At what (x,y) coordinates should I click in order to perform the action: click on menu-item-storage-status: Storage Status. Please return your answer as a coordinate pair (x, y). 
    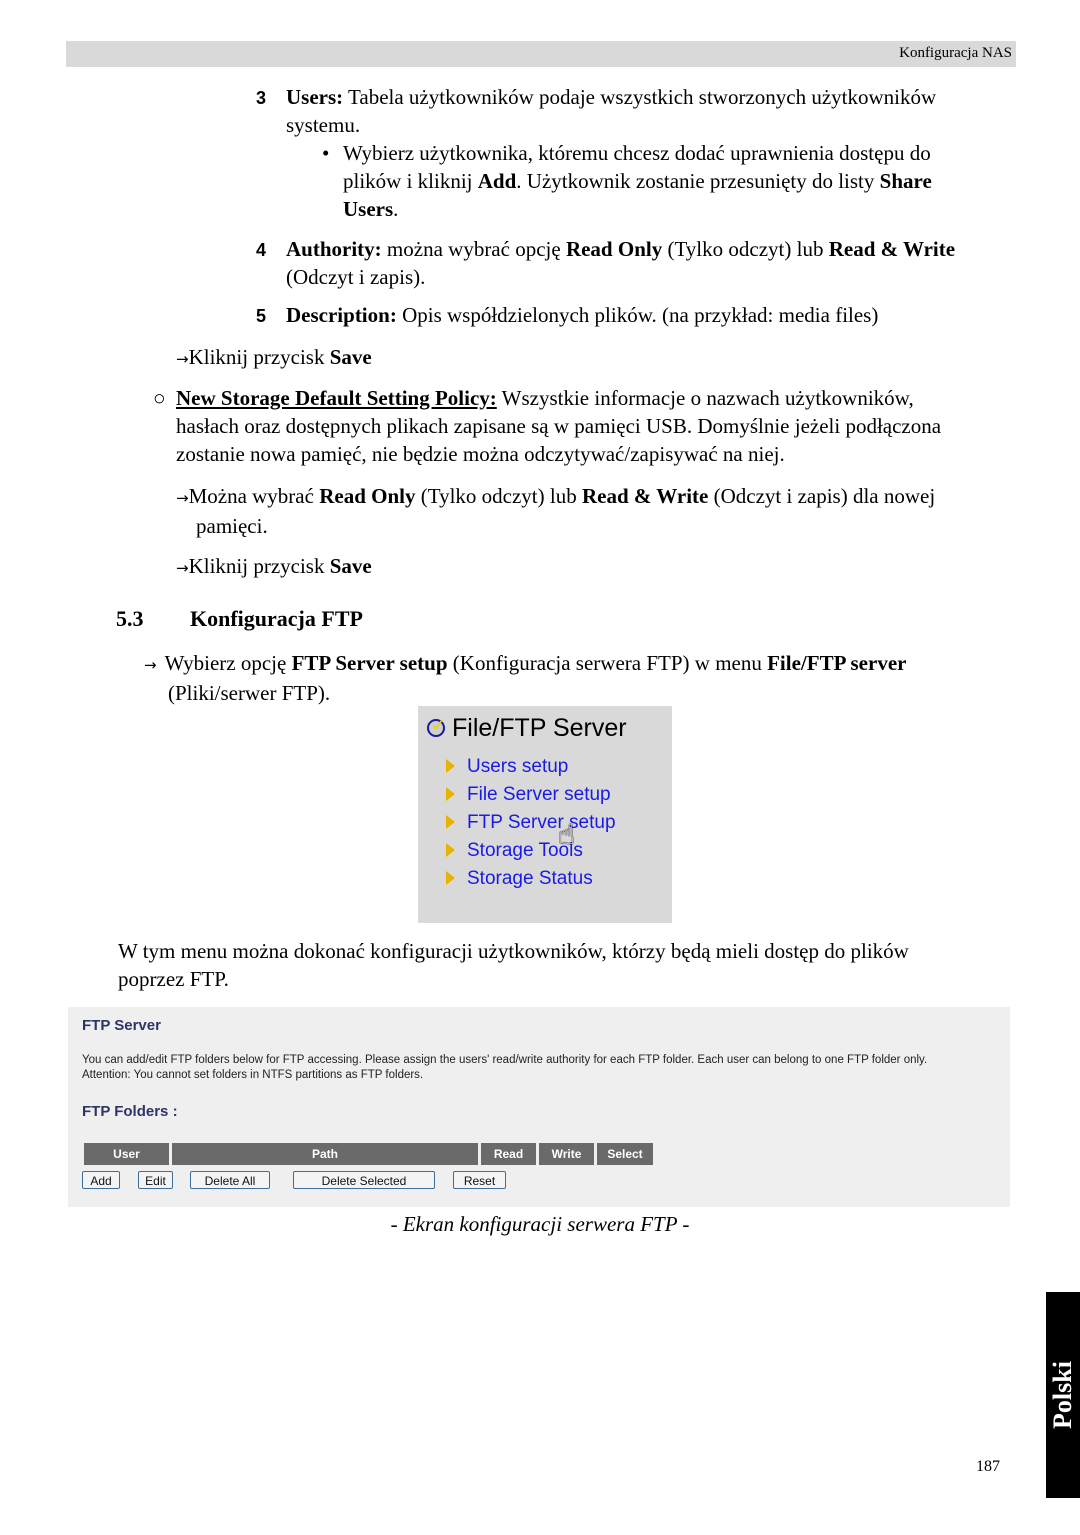
    Looking at the image, I should click on (519, 879).